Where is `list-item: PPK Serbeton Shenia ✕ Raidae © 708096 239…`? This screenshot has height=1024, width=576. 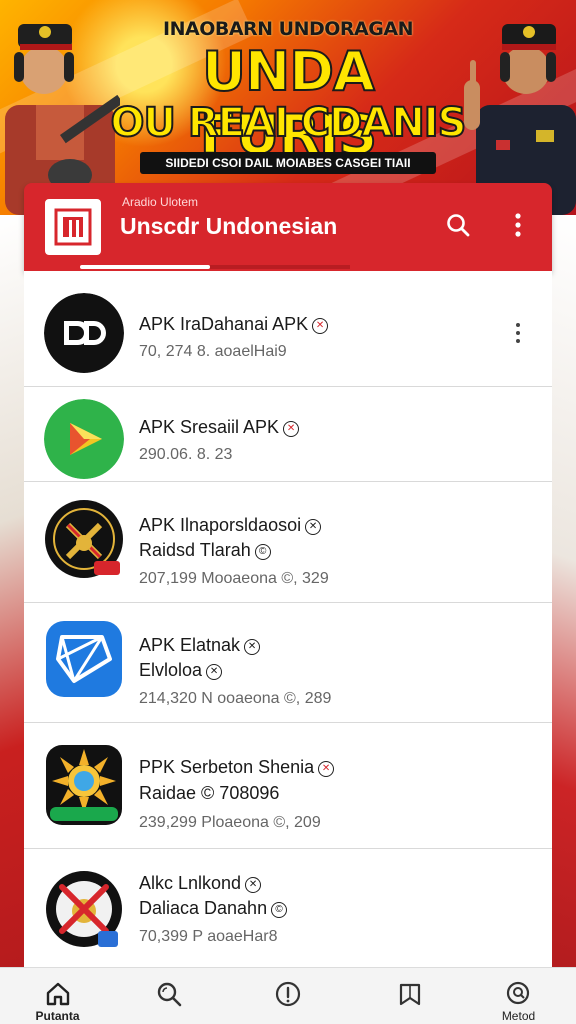
list-item: PPK Serbeton Shenia ✕ Raidae © 708096 239… is located at coordinates (288, 786).